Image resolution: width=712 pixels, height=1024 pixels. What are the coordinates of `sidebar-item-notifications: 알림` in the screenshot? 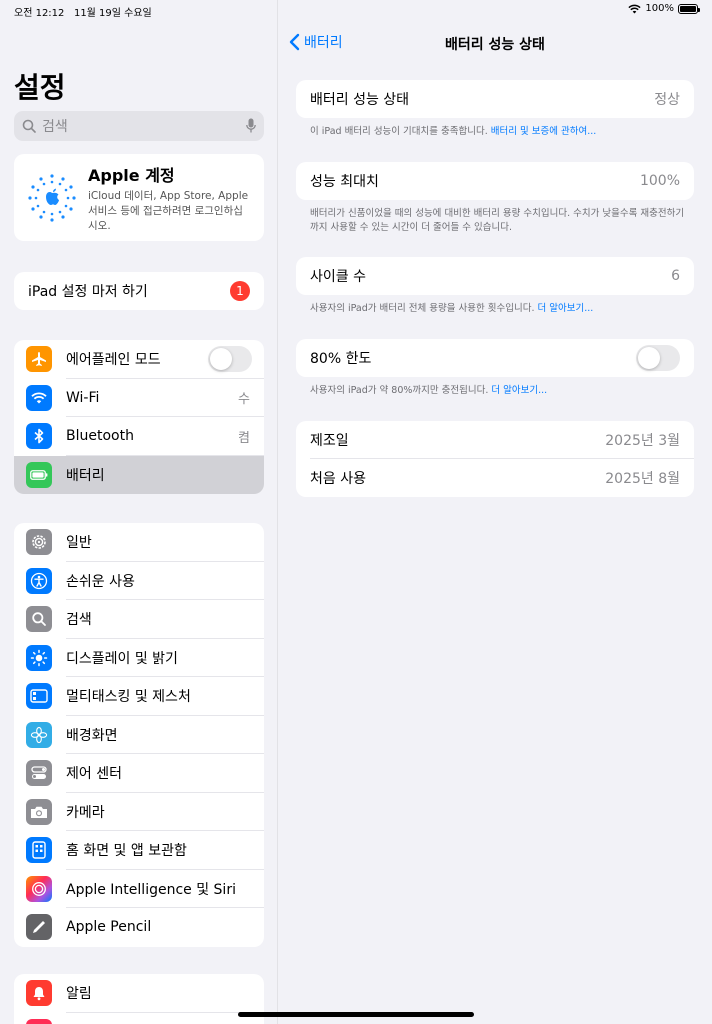 It's located at (139, 993).